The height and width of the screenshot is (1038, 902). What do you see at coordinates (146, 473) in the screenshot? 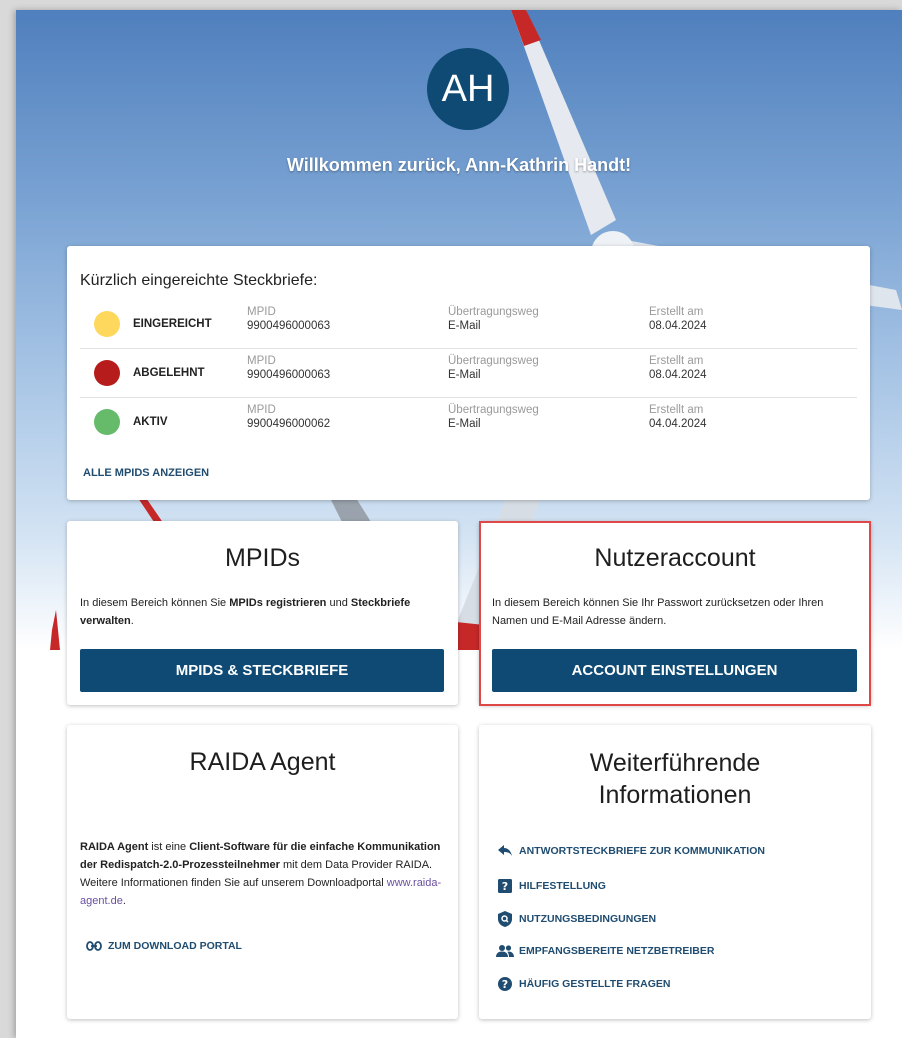
I see `all-mpids-link: ALLE MPIDS ANZEIGEN` at bounding box center [146, 473].